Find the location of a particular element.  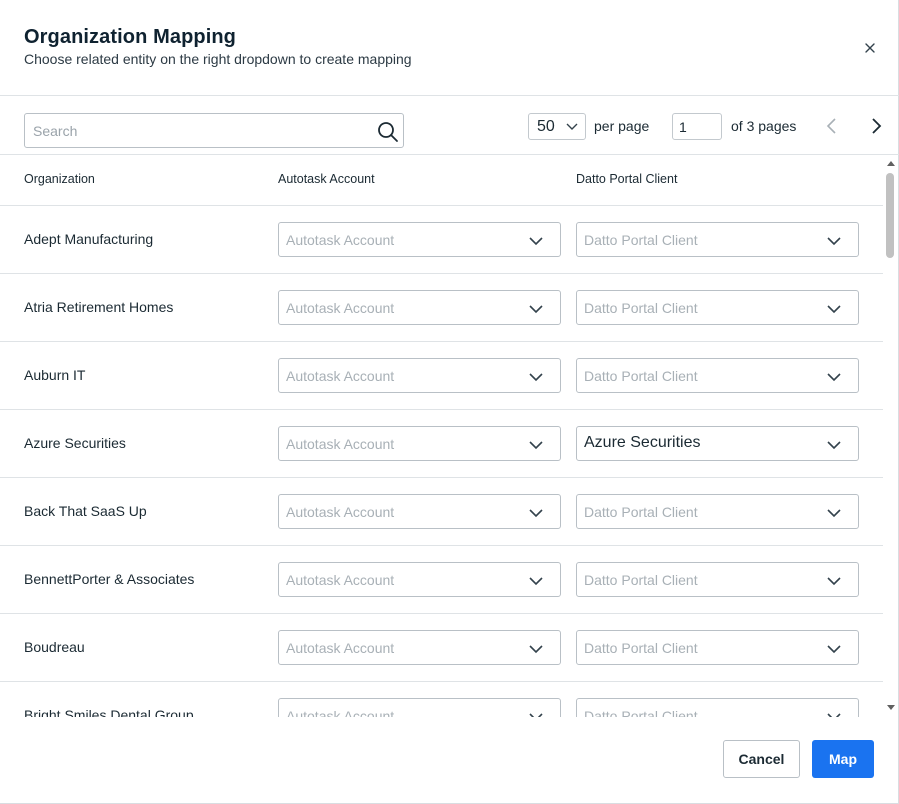

organization-name: Atria Retirement Homes is located at coordinates (99, 307).